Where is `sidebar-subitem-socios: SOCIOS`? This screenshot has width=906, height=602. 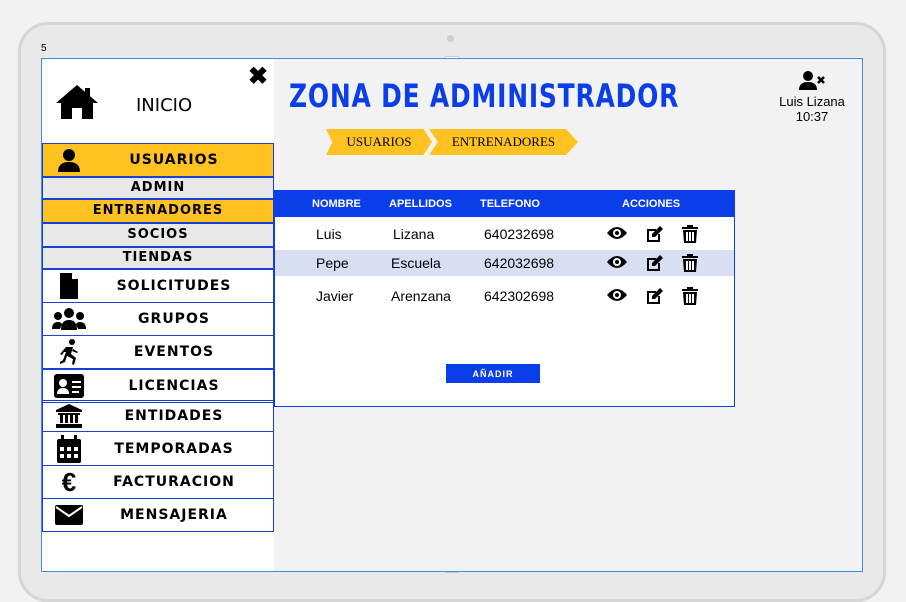
sidebar-subitem-socios: SOCIOS is located at coordinates (158, 235).